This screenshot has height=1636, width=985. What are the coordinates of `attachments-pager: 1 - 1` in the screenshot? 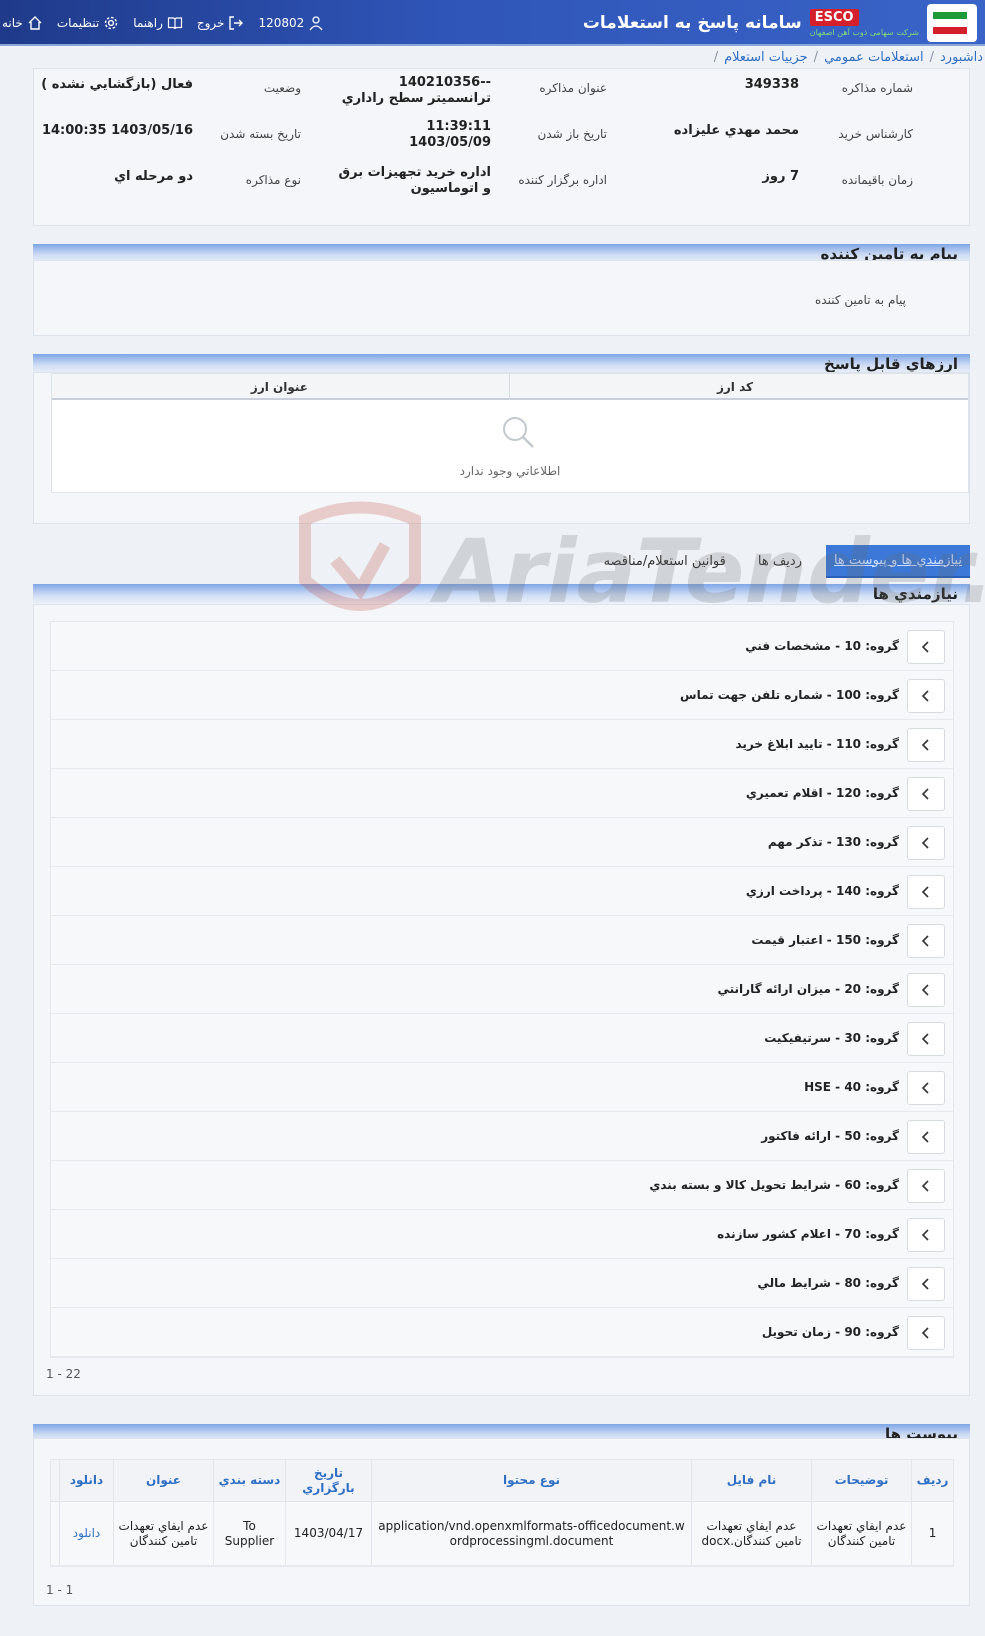 It's located at (60, 1590).